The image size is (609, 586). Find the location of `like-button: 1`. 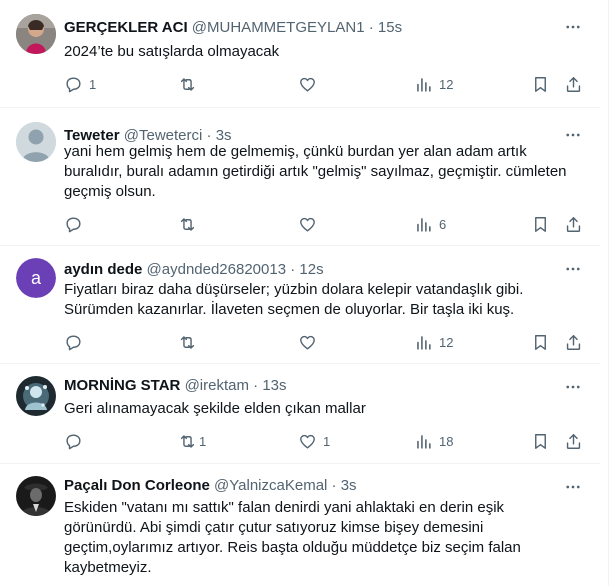

like-button: 1 is located at coordinates (314, 441).